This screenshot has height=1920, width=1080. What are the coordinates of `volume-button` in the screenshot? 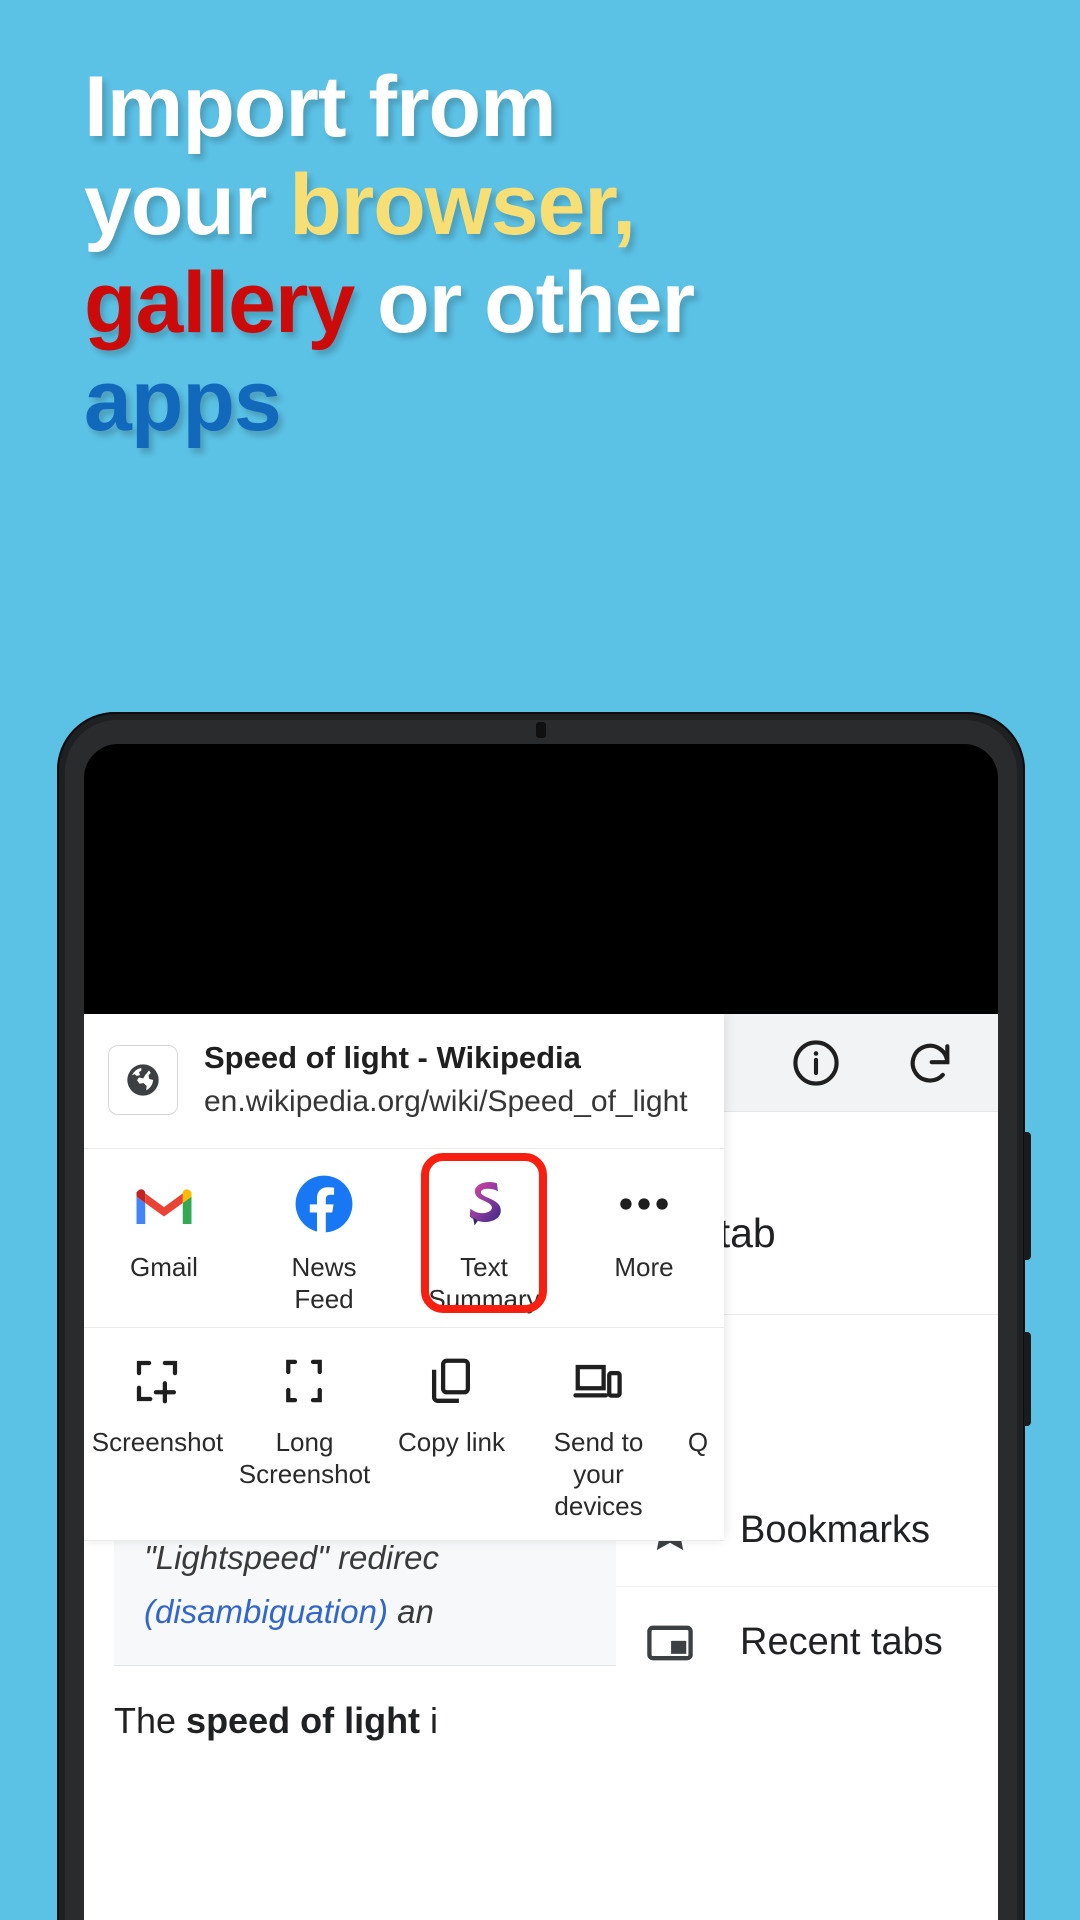 It's located at (1027, 1196).